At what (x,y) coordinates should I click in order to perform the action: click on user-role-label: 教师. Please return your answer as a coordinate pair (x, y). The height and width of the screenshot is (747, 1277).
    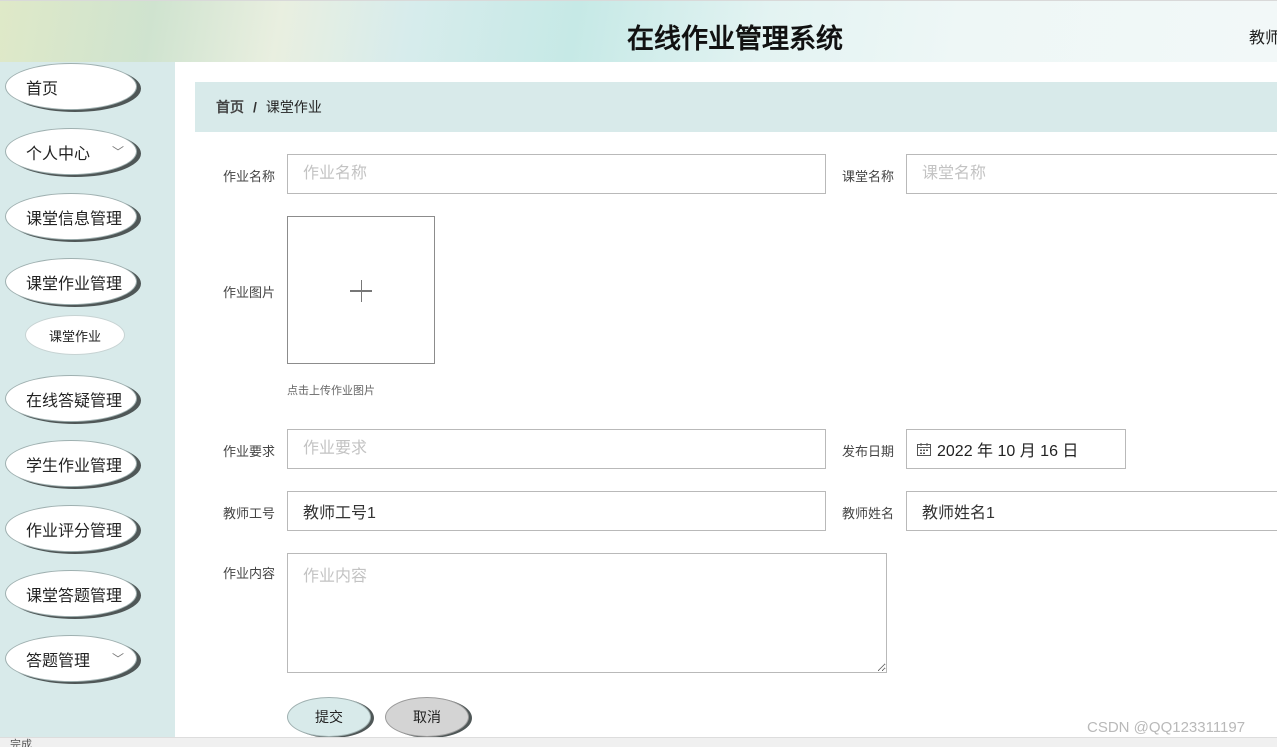
    Looking at the image, I should click on (1263, 36).